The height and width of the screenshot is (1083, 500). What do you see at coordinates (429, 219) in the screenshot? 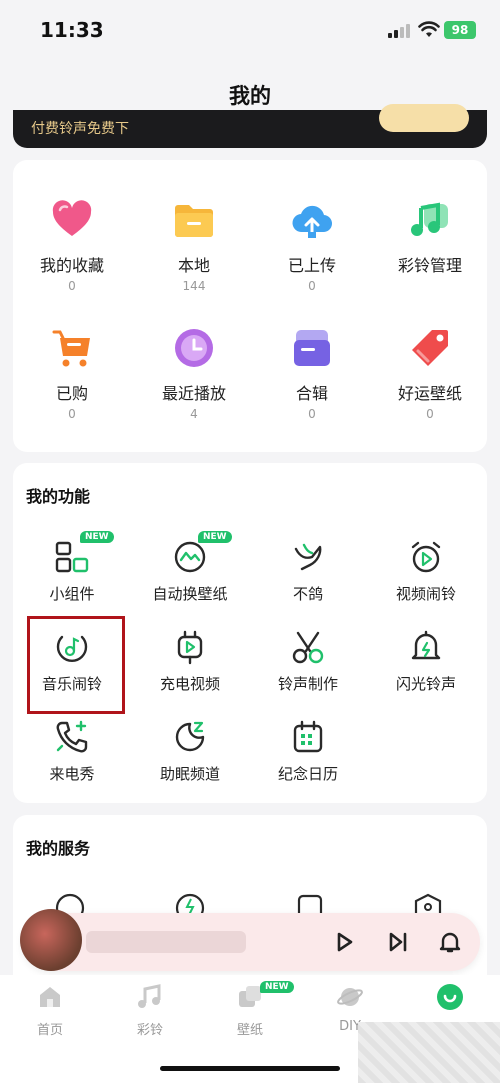
I see `music-manage-icon` at bounding box center [429, 219].